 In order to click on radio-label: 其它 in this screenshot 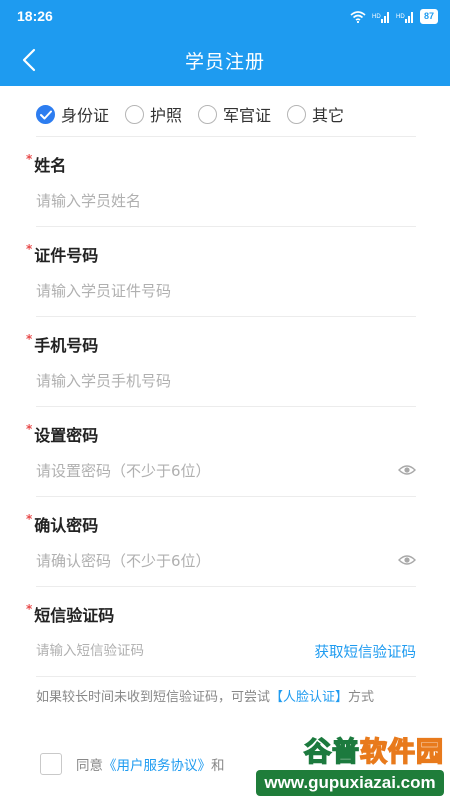, I will do `click(328, 115)`.